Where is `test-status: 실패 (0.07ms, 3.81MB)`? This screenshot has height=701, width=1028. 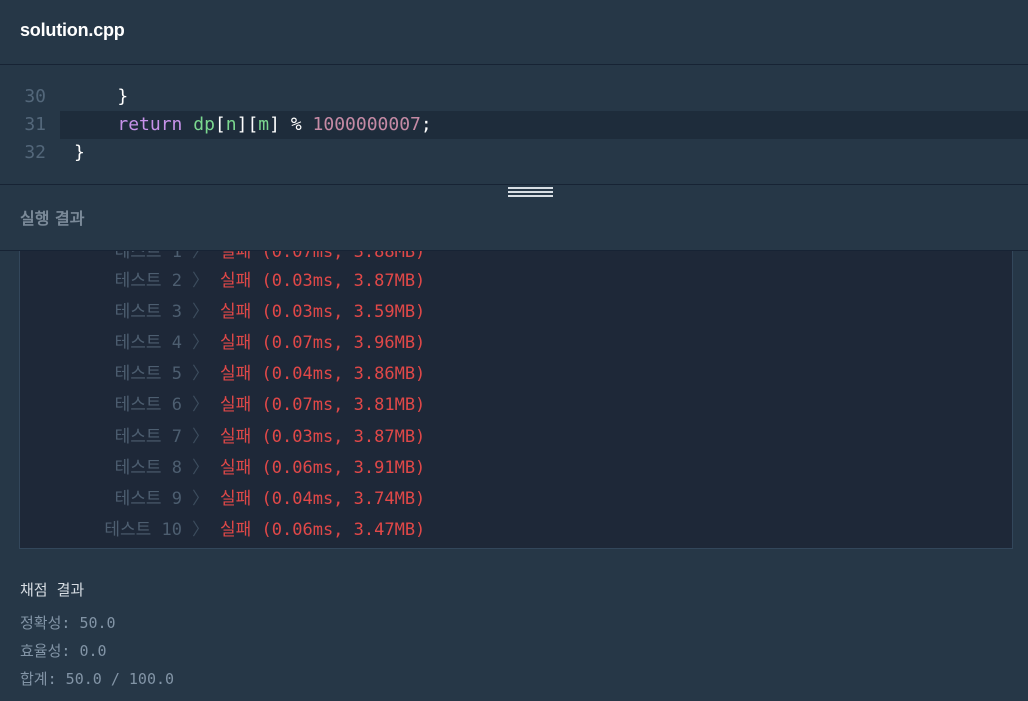
test-status: 실패 (0.07ms, 3.81MB) is located at coordinates (323, 405).